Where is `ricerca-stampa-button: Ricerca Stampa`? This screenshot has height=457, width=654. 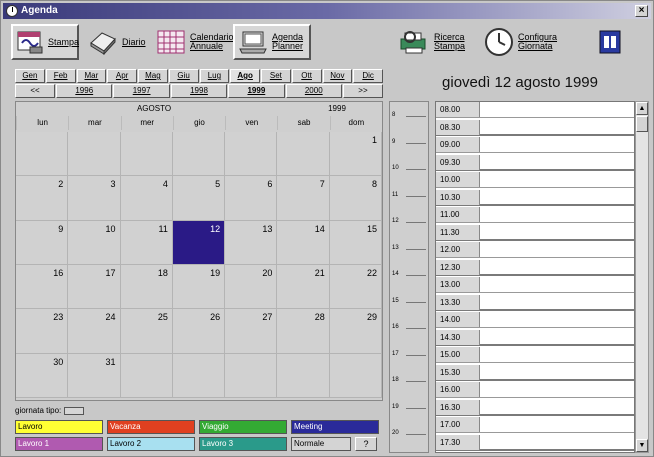
ricerca-stampa-button: Ricerca Stampa is located at coordinates (433, 42).